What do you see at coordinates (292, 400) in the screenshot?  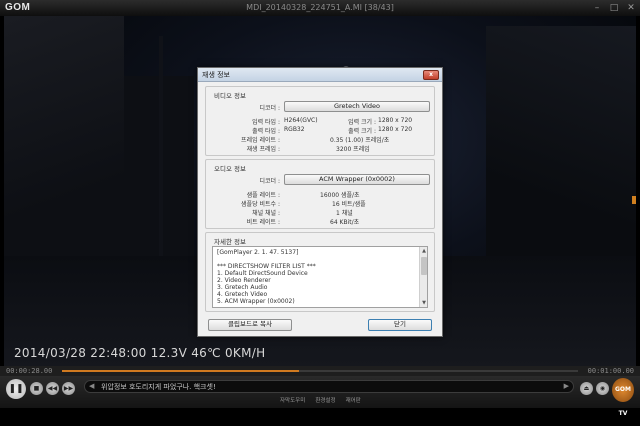 I see `subtitle-helper-link: 자막도우미` at bounding box center [292, 400].